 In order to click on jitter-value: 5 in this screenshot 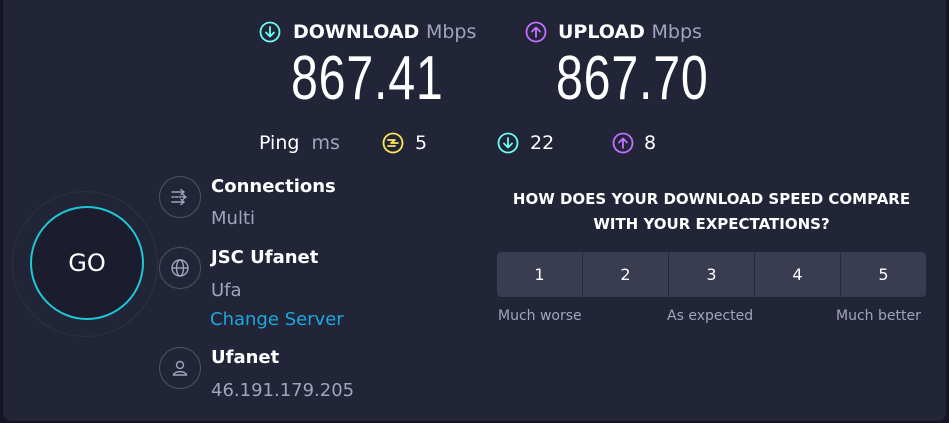, I will do `click(421, 143)`.